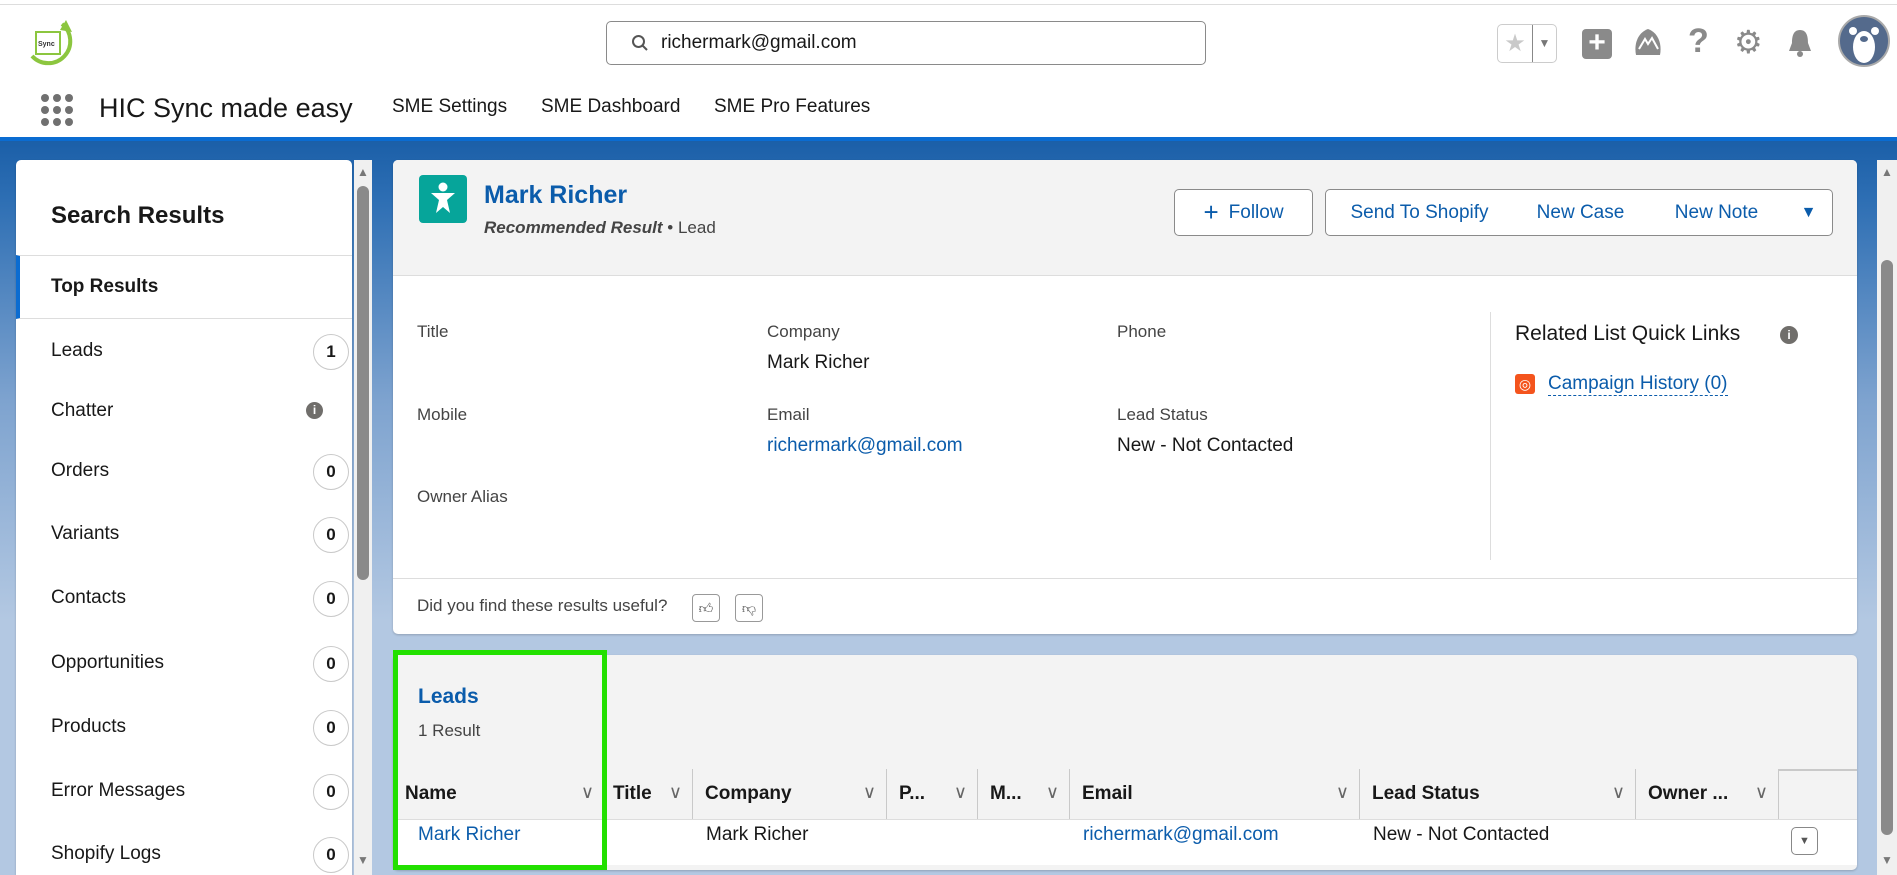 The height and width of the screenshot is (875, 1897). I want to click on follow-label: Follow, so click(1256, 212).